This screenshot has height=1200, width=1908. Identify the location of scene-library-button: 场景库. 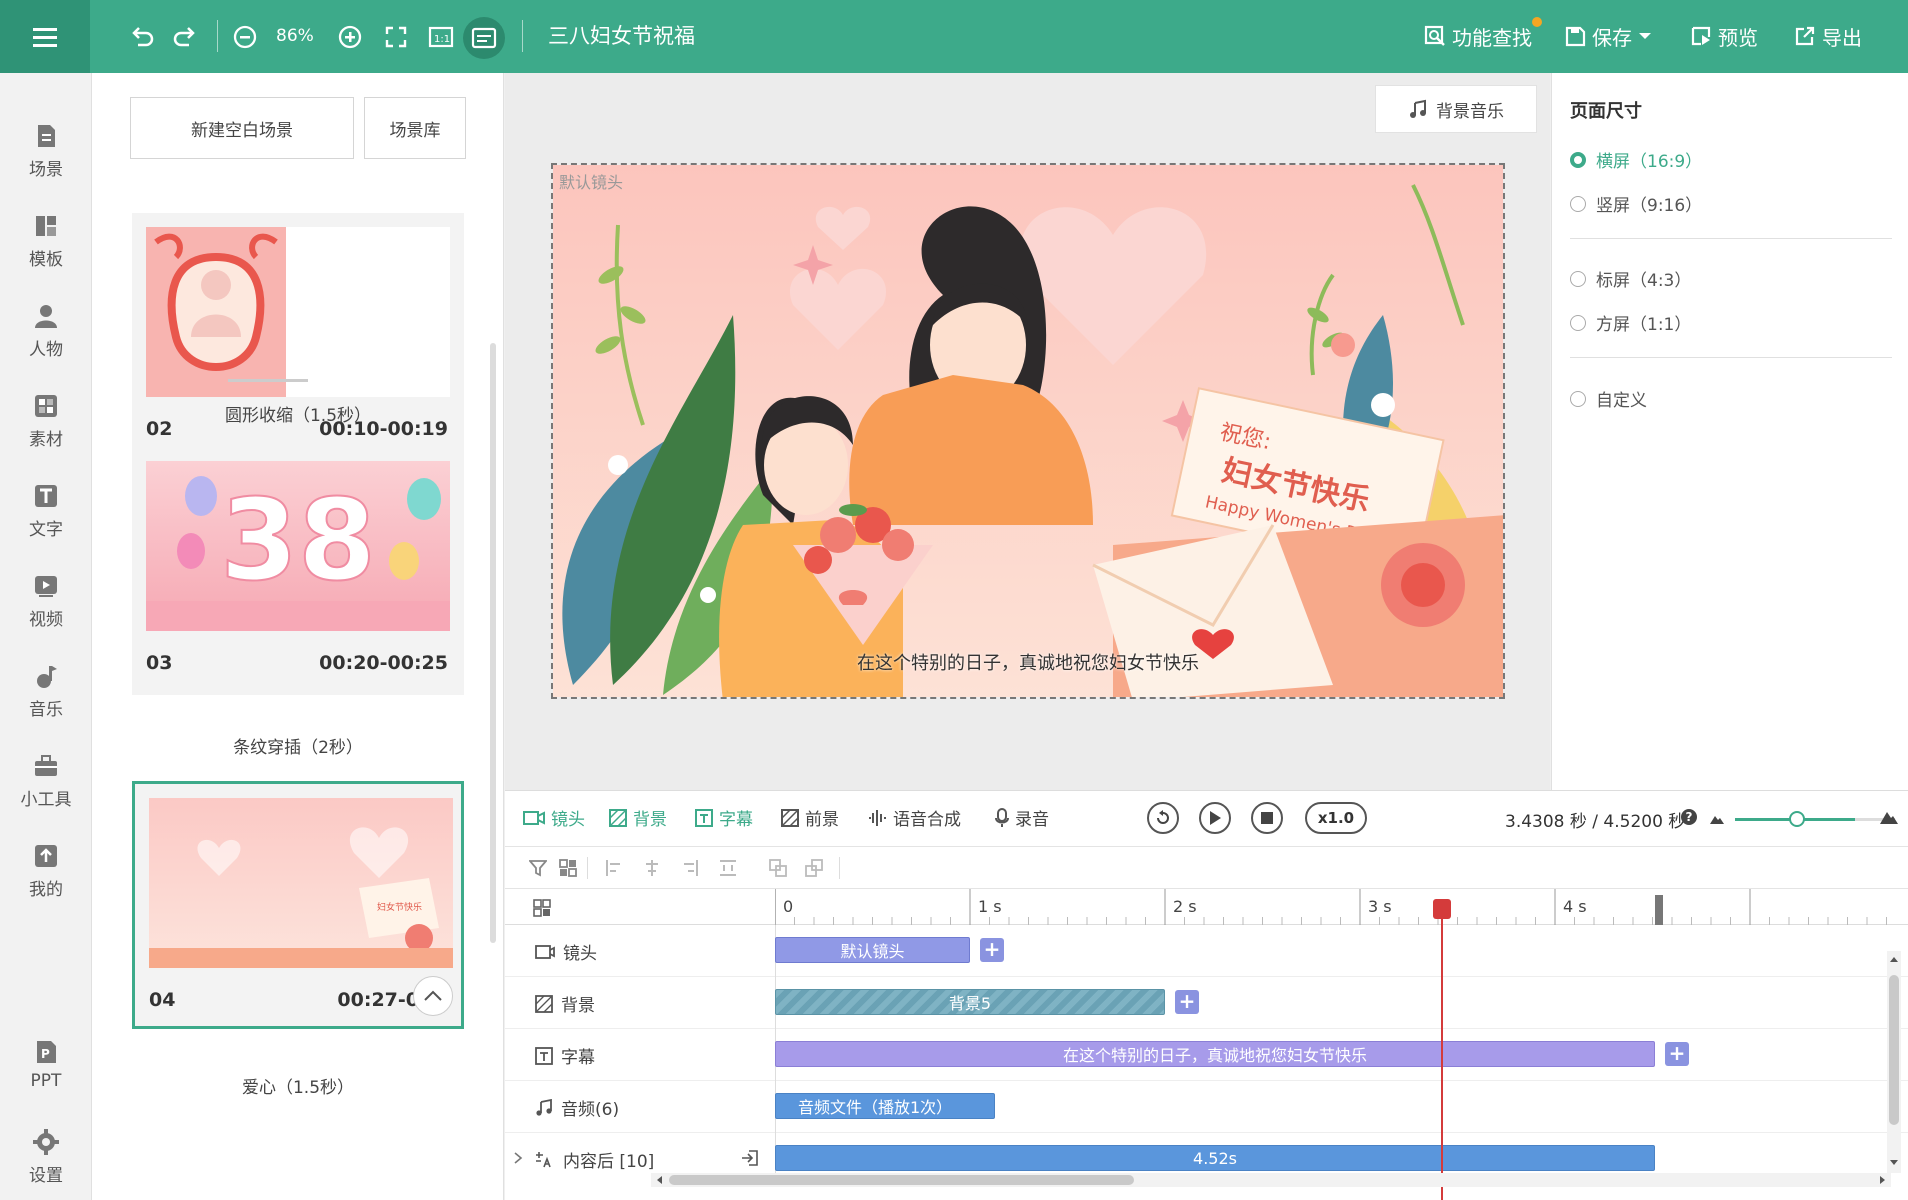
(415, 128).